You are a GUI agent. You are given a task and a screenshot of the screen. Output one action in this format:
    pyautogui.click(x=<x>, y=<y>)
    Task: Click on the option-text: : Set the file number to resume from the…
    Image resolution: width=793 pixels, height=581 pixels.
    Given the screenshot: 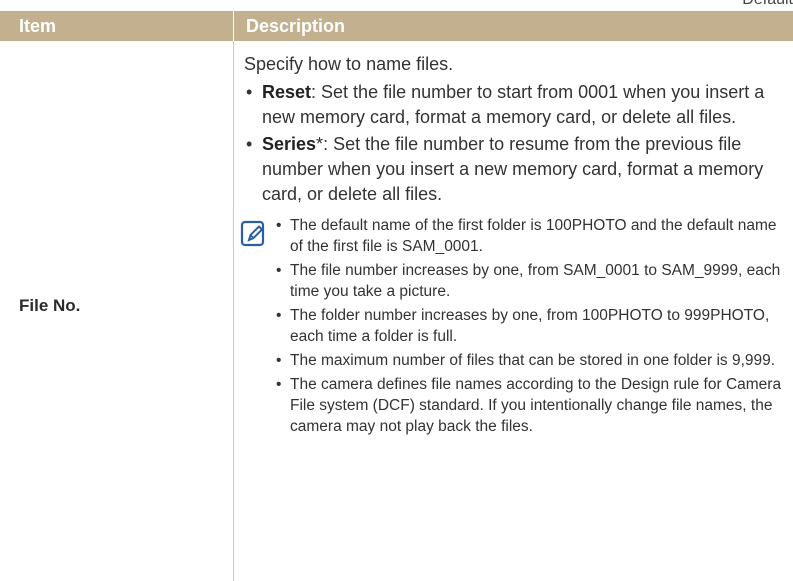 What is the action you would take?
    pyautogui.click(x=513, y=169)
    